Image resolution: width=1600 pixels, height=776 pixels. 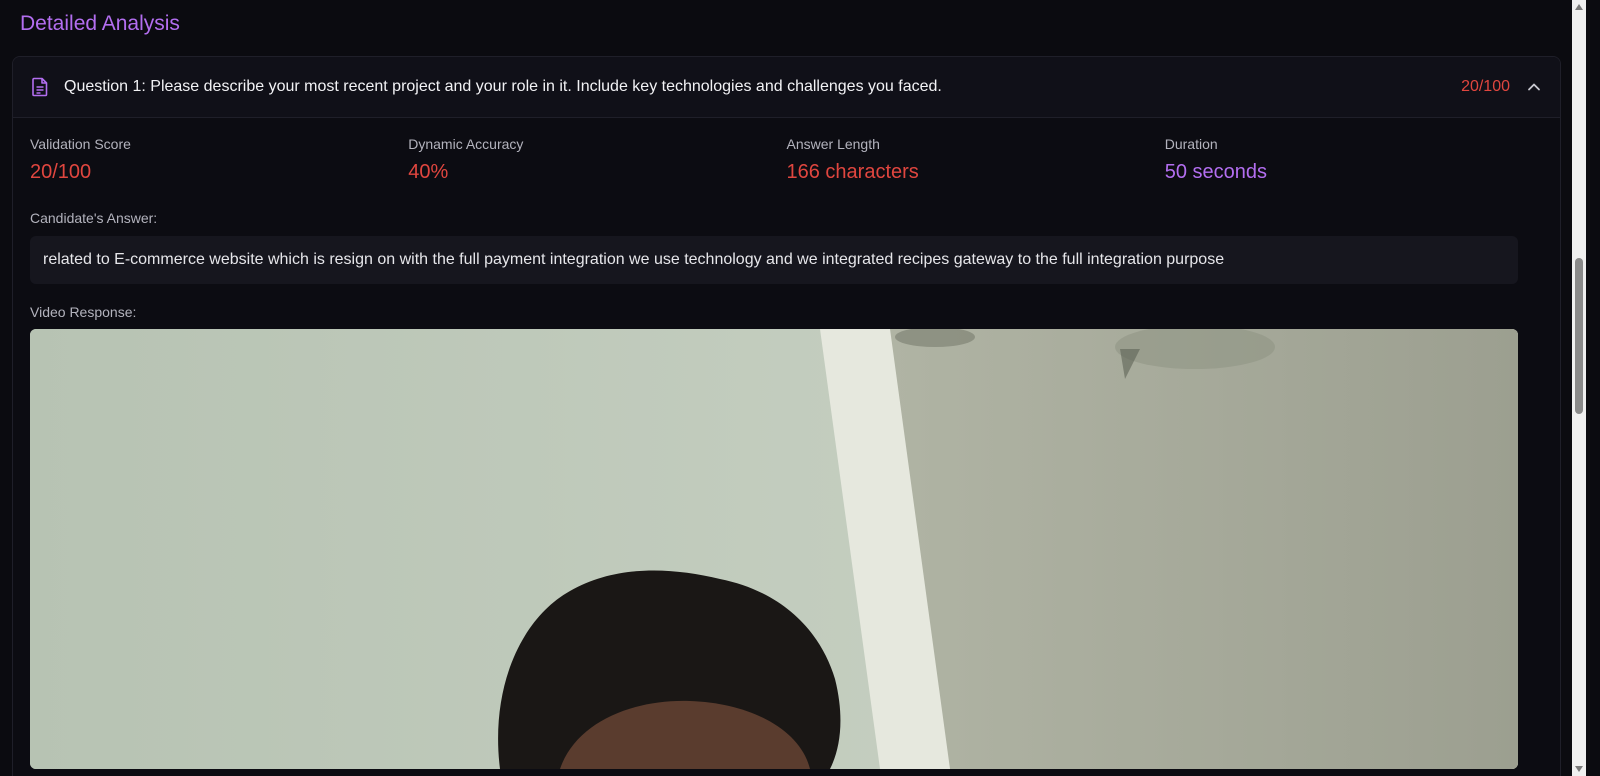 What do you see at coordinates (976, 160) in the screenshot?
I see `metric-answer-length: Answer Length 166 characters` at bounding box center [976, 160].